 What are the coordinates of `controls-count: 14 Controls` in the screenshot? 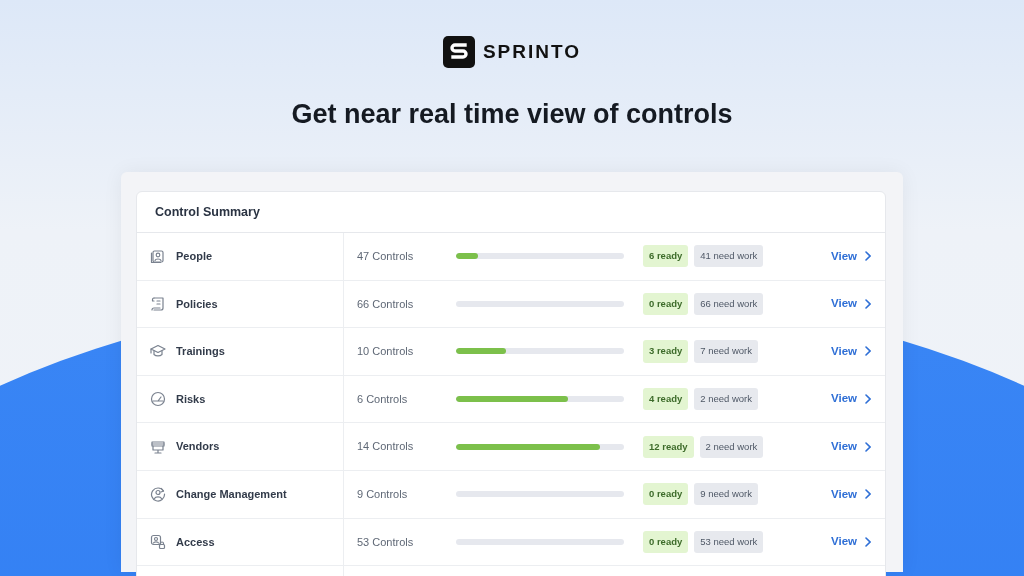 It's located at (385, 447).